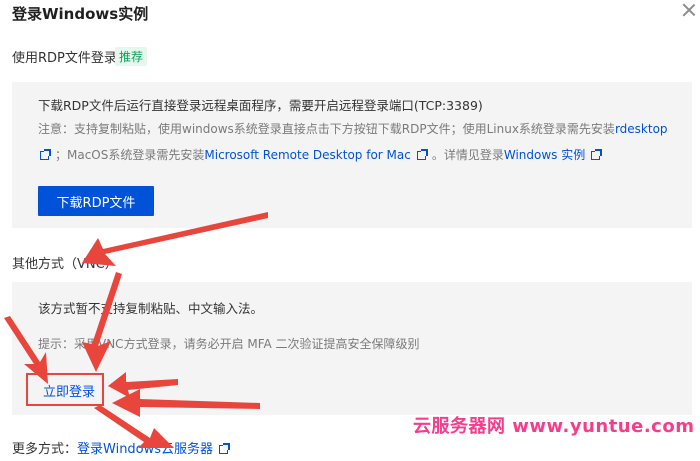 This screenshot has width=700, height=461. What do you see at coordinates (229, 344) in the screenshot?
I see `vnc-tip: 提示：采用VNC方式登录，请务必开启 MFA 二次验证提高安全保障级别` at bounding box center [229, 344].